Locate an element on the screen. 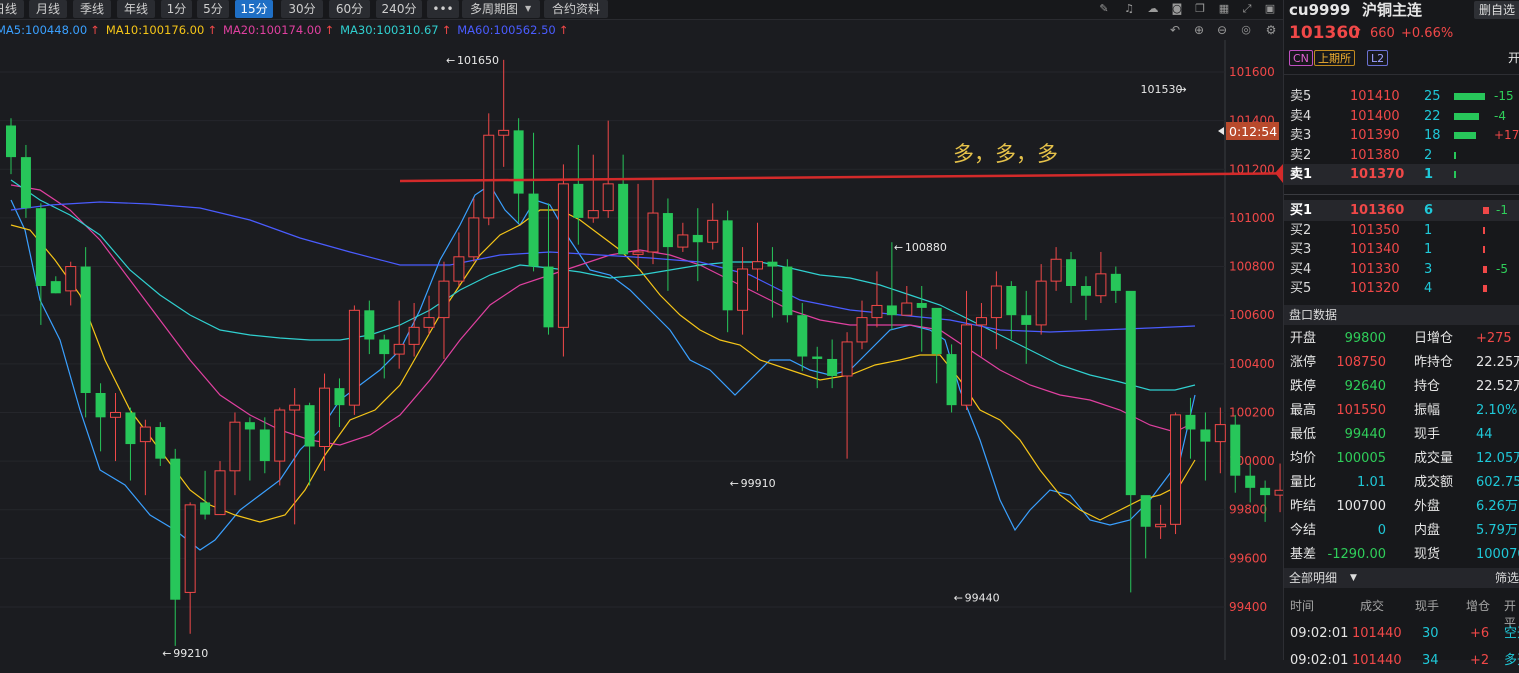  more-button: ••• is located at coordinates (443, 9).